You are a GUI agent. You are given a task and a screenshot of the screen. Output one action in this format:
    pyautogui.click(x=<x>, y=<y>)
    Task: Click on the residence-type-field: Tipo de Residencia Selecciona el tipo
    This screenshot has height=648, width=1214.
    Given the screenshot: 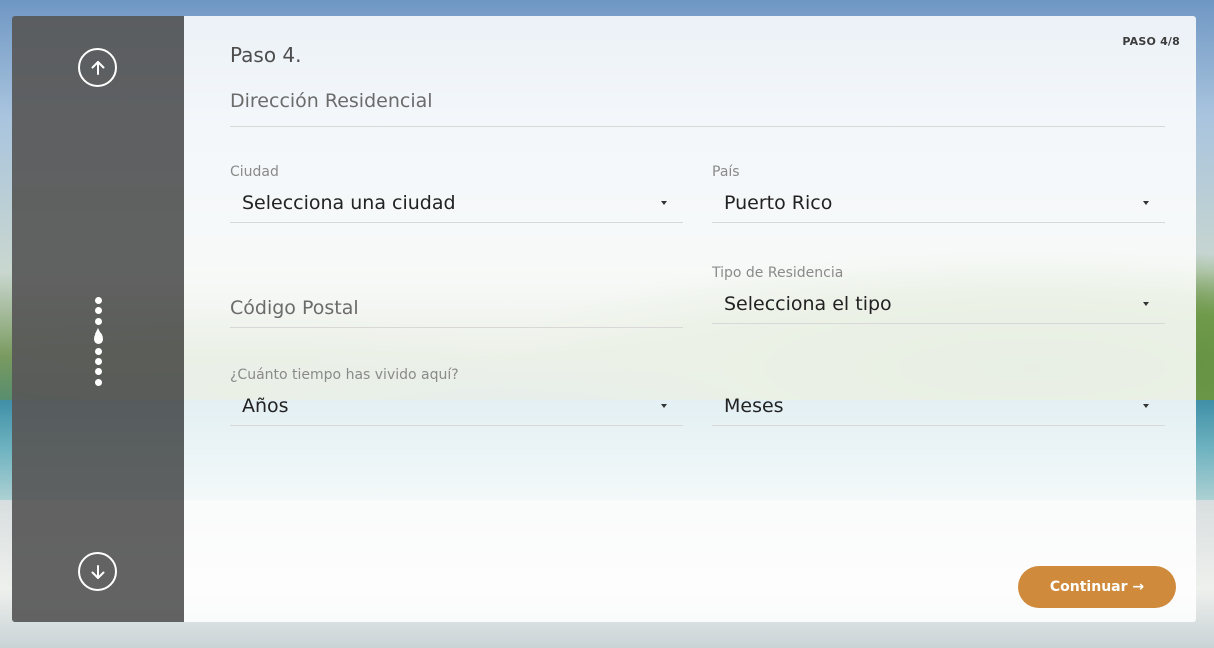 What is the action you would take?
    pyautogui.click(x=938, y=293)
    